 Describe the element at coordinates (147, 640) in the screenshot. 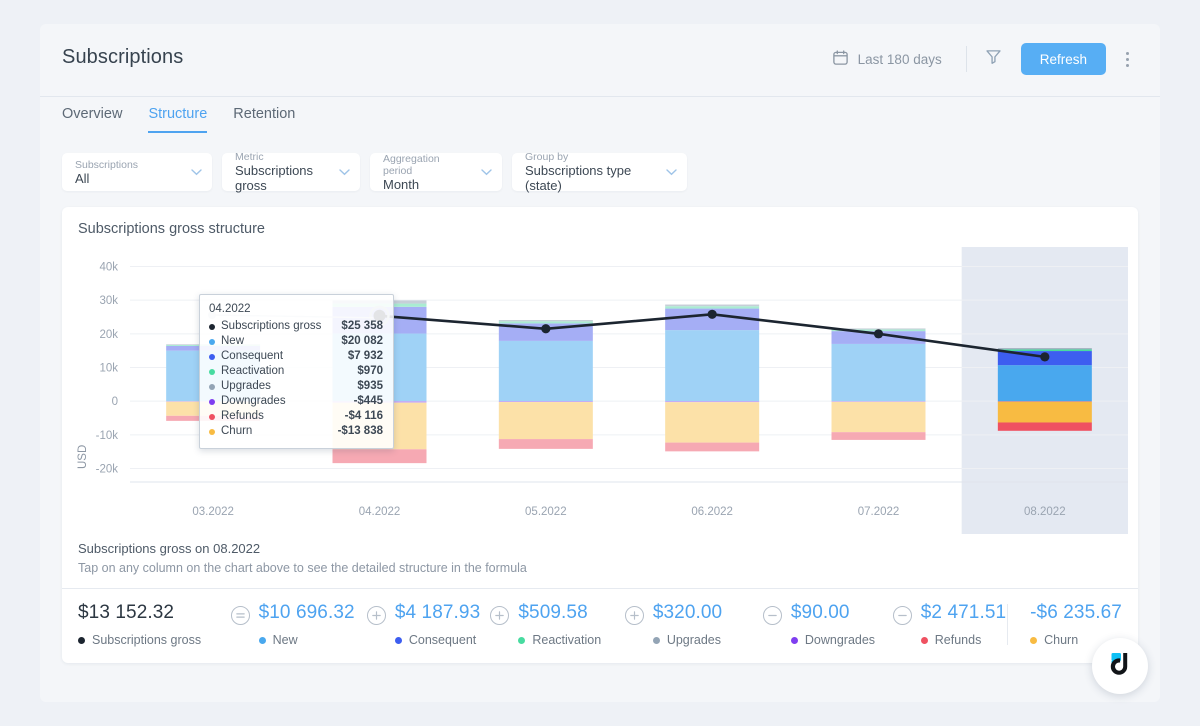

I see `summary-legend-label: Subscriptions gross` at that location.